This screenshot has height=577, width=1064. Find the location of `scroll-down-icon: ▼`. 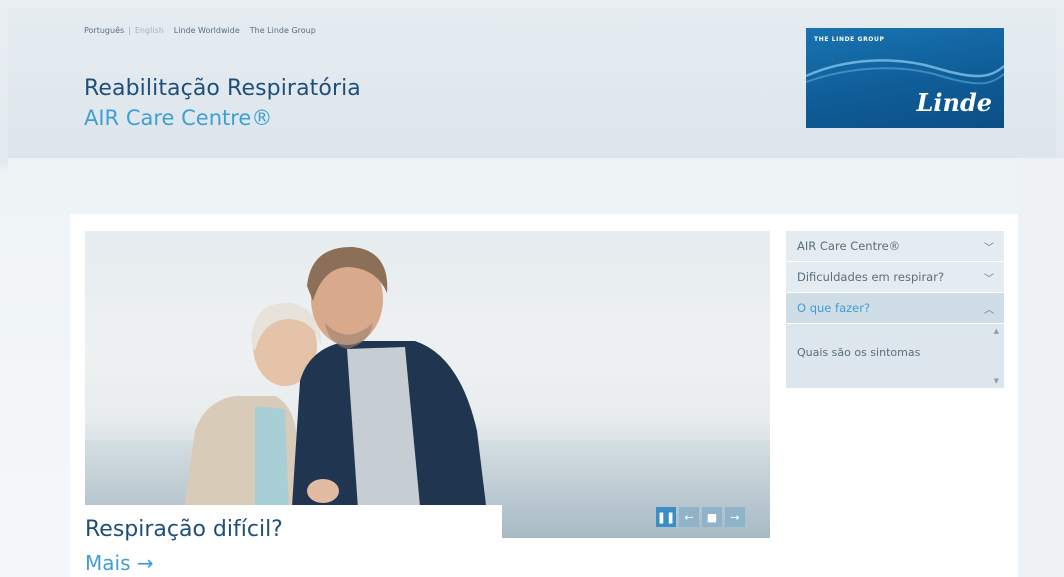

scroll-down-icon: ▼ is located at coordinates (996, 381).